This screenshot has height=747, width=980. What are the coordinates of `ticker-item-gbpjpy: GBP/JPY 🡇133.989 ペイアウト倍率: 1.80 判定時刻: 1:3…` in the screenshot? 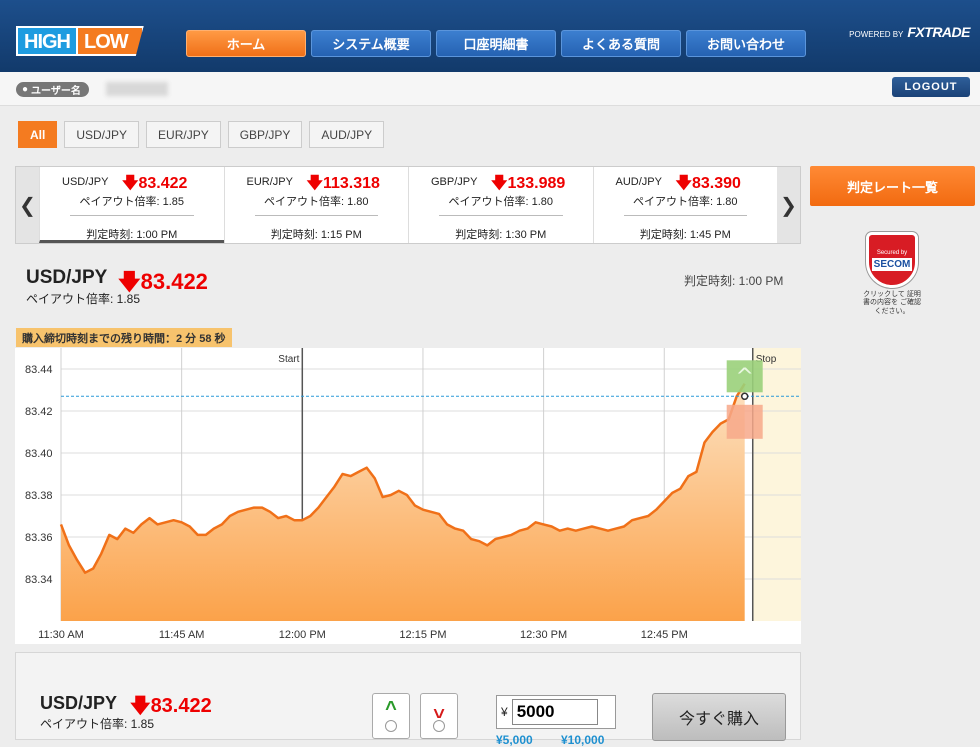 It's located at (500, 205).